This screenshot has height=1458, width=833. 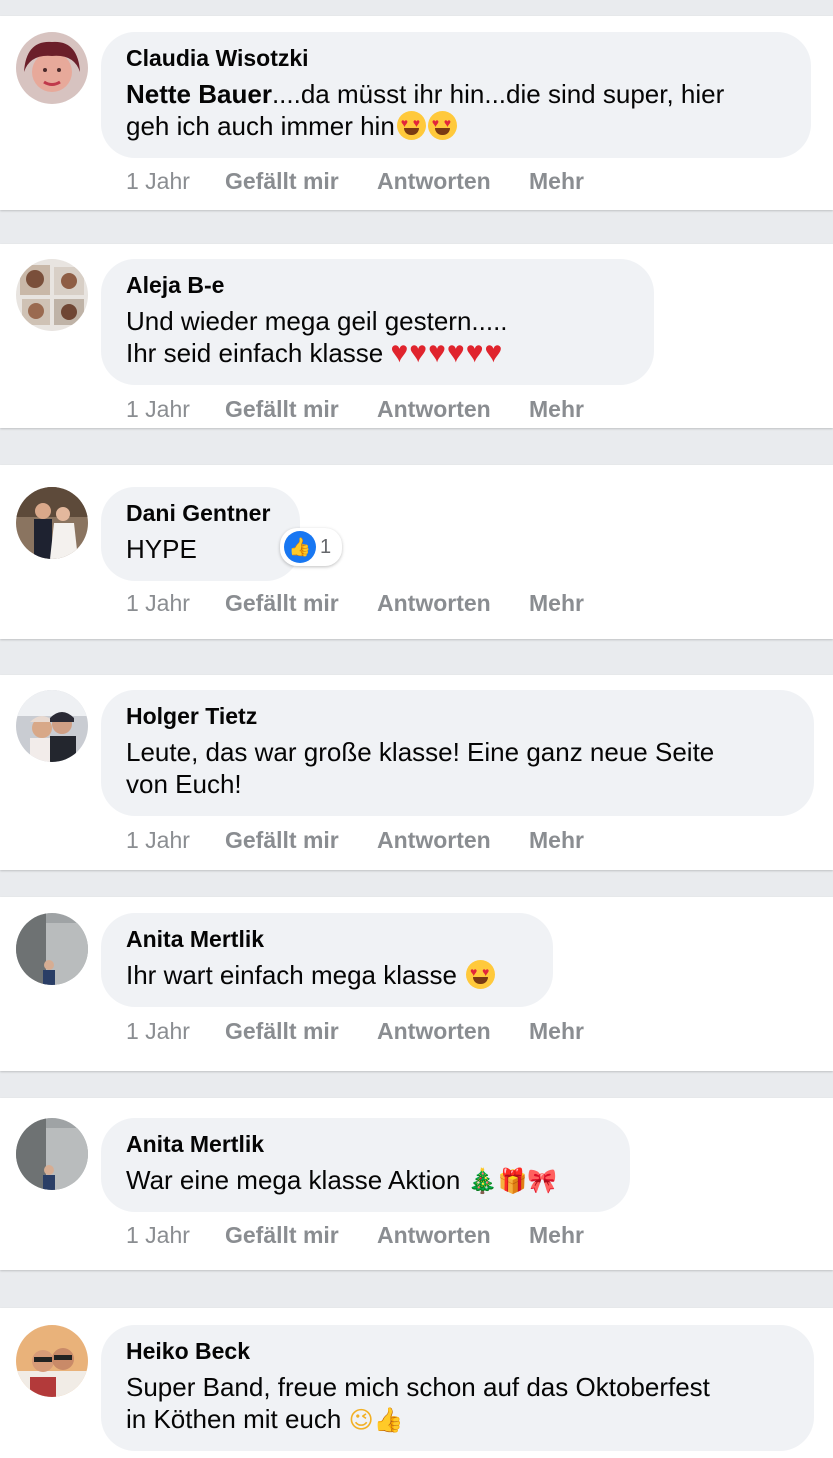 What do you see at coordinates (293, 1180) in the screenshot?
I see `comment-text-line: War eine mega klasse Aktion` at bounding box center [293, 1180].